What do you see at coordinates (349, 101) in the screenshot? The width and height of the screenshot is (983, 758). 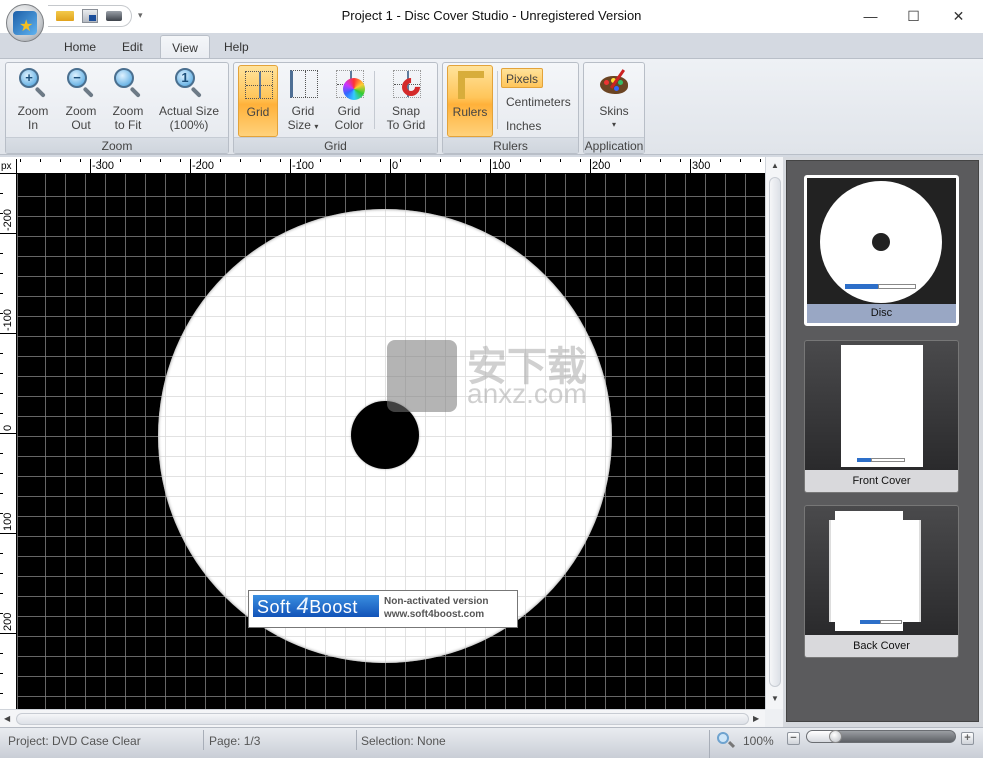 I see `grid-color-button: Grid Color` at bounding box center [349, 101].